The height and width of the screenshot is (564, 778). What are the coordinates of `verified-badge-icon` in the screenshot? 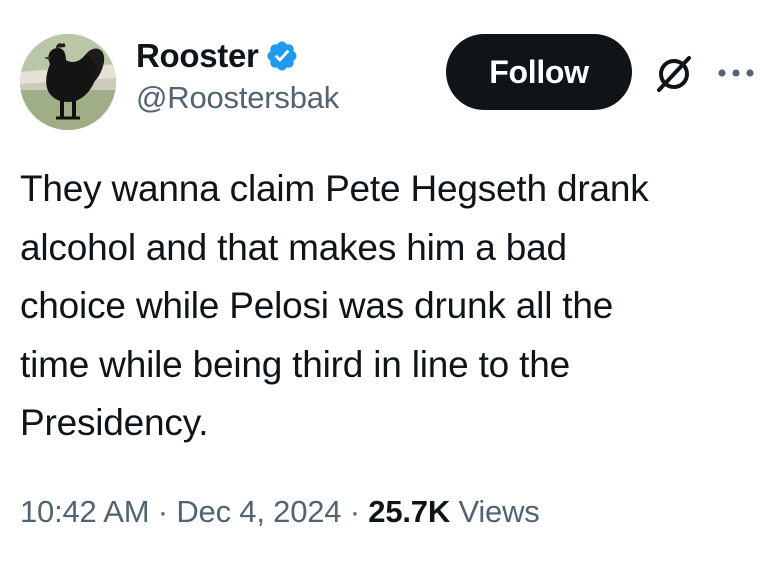 It's located at (282, 56).